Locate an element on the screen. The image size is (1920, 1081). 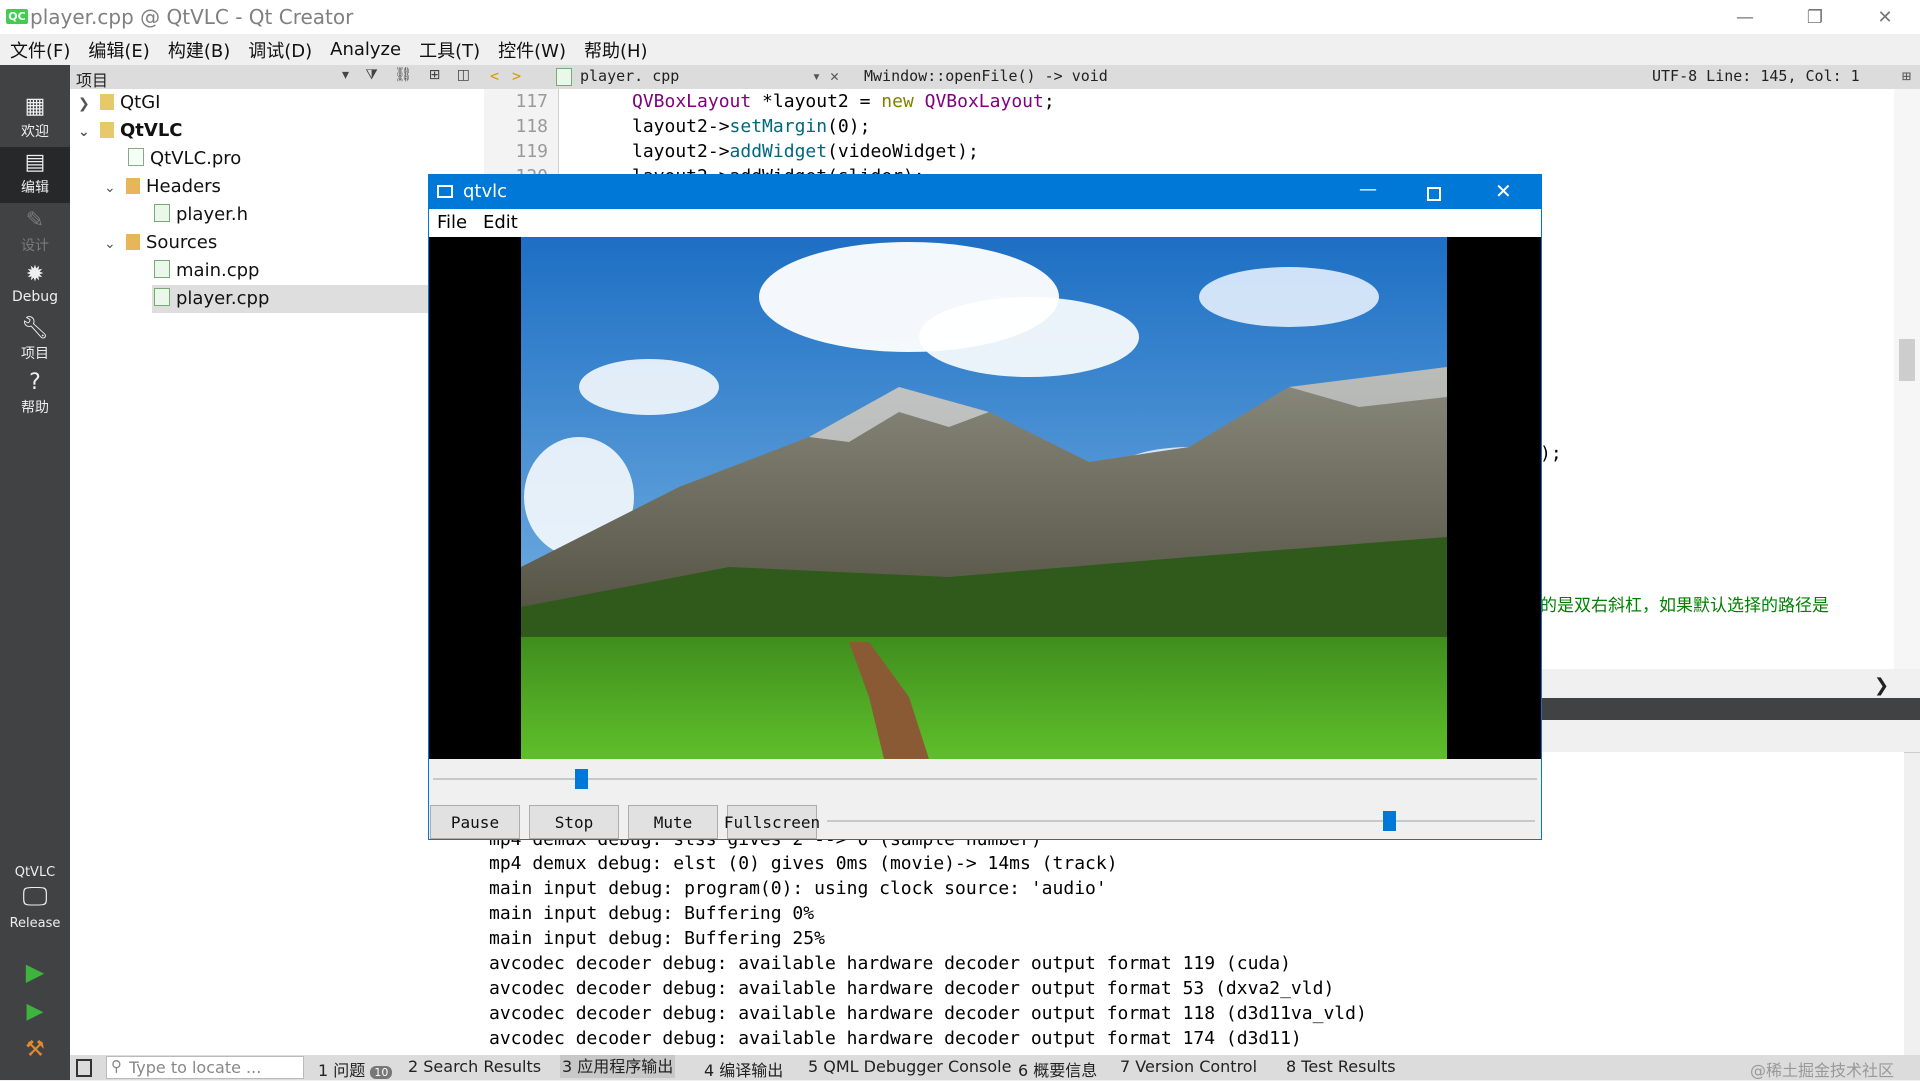
menu-file: 文件(F) is located at coordinates (39, 50).